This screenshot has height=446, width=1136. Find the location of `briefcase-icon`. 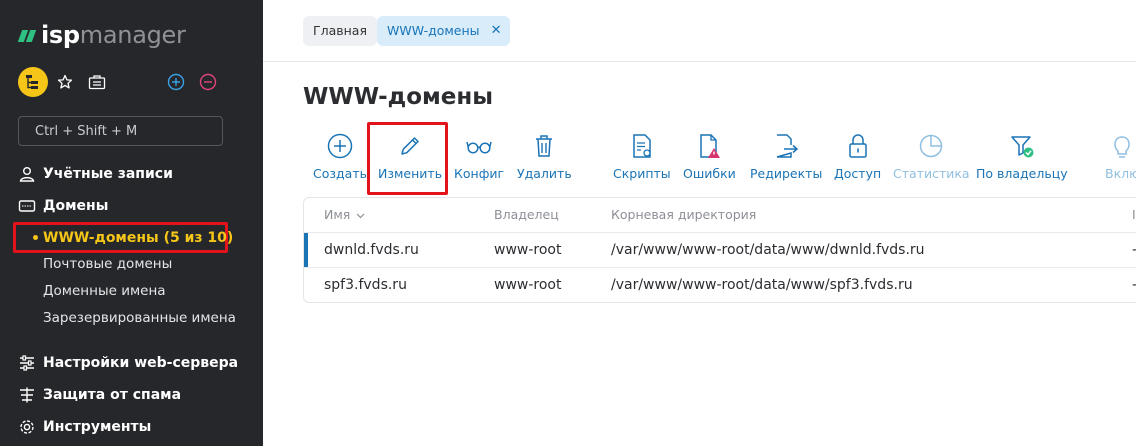

briefcase-icon is located at coordinates (97, 82).